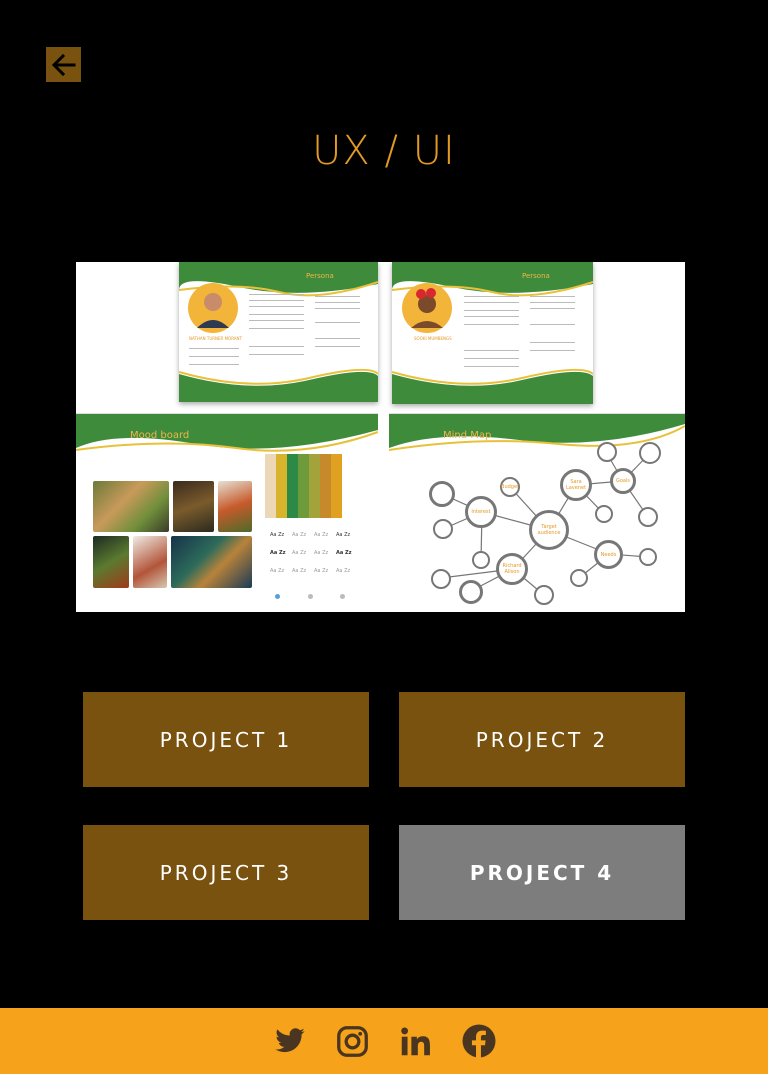 The width and height of the screenshot is (768, 1074). Describe the element at coordinates (608, 554) in the screenshot. I see `mind-map-node: Needs` at that location.